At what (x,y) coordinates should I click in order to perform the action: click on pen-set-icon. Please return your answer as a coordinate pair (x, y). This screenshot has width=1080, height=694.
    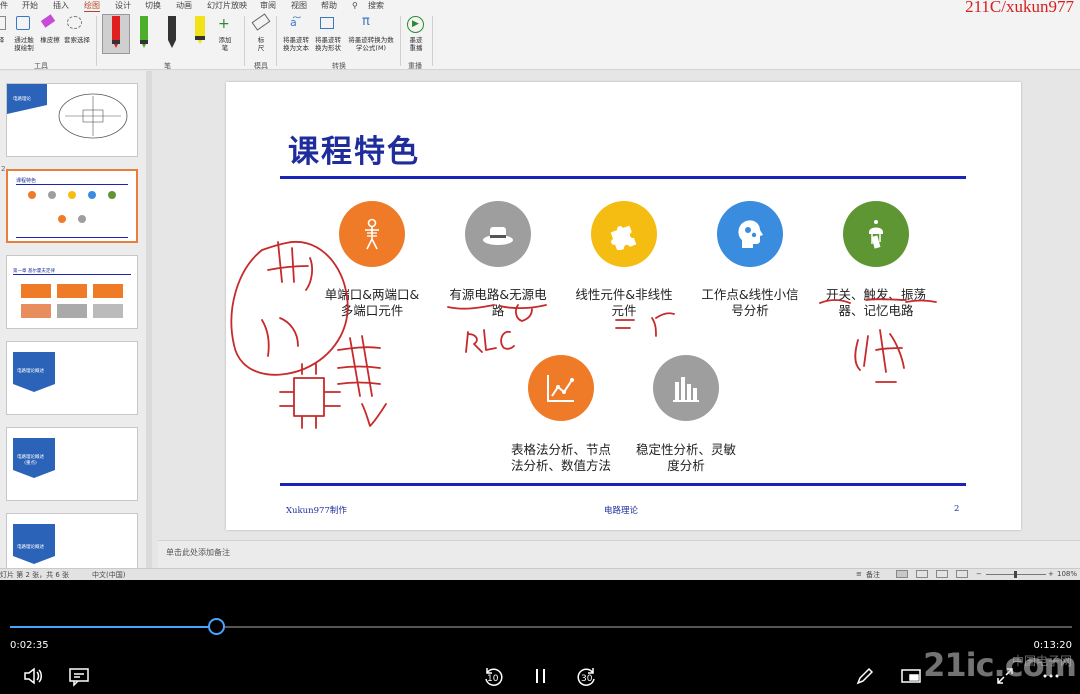
    Looking at the image, I should click on (161, 35).